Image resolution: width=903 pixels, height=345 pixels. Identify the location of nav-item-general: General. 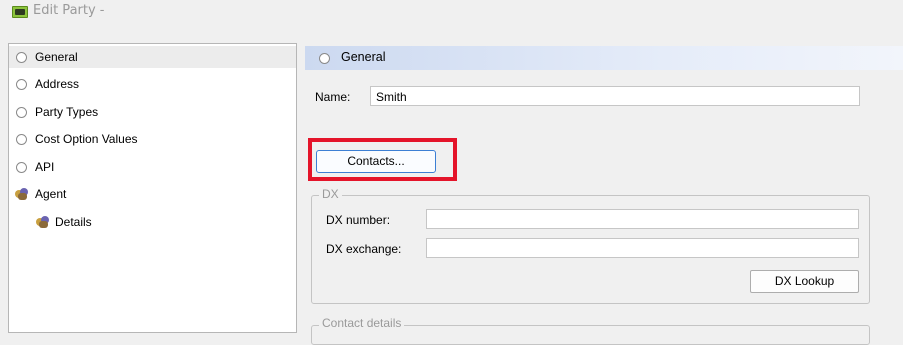
(152, 57).